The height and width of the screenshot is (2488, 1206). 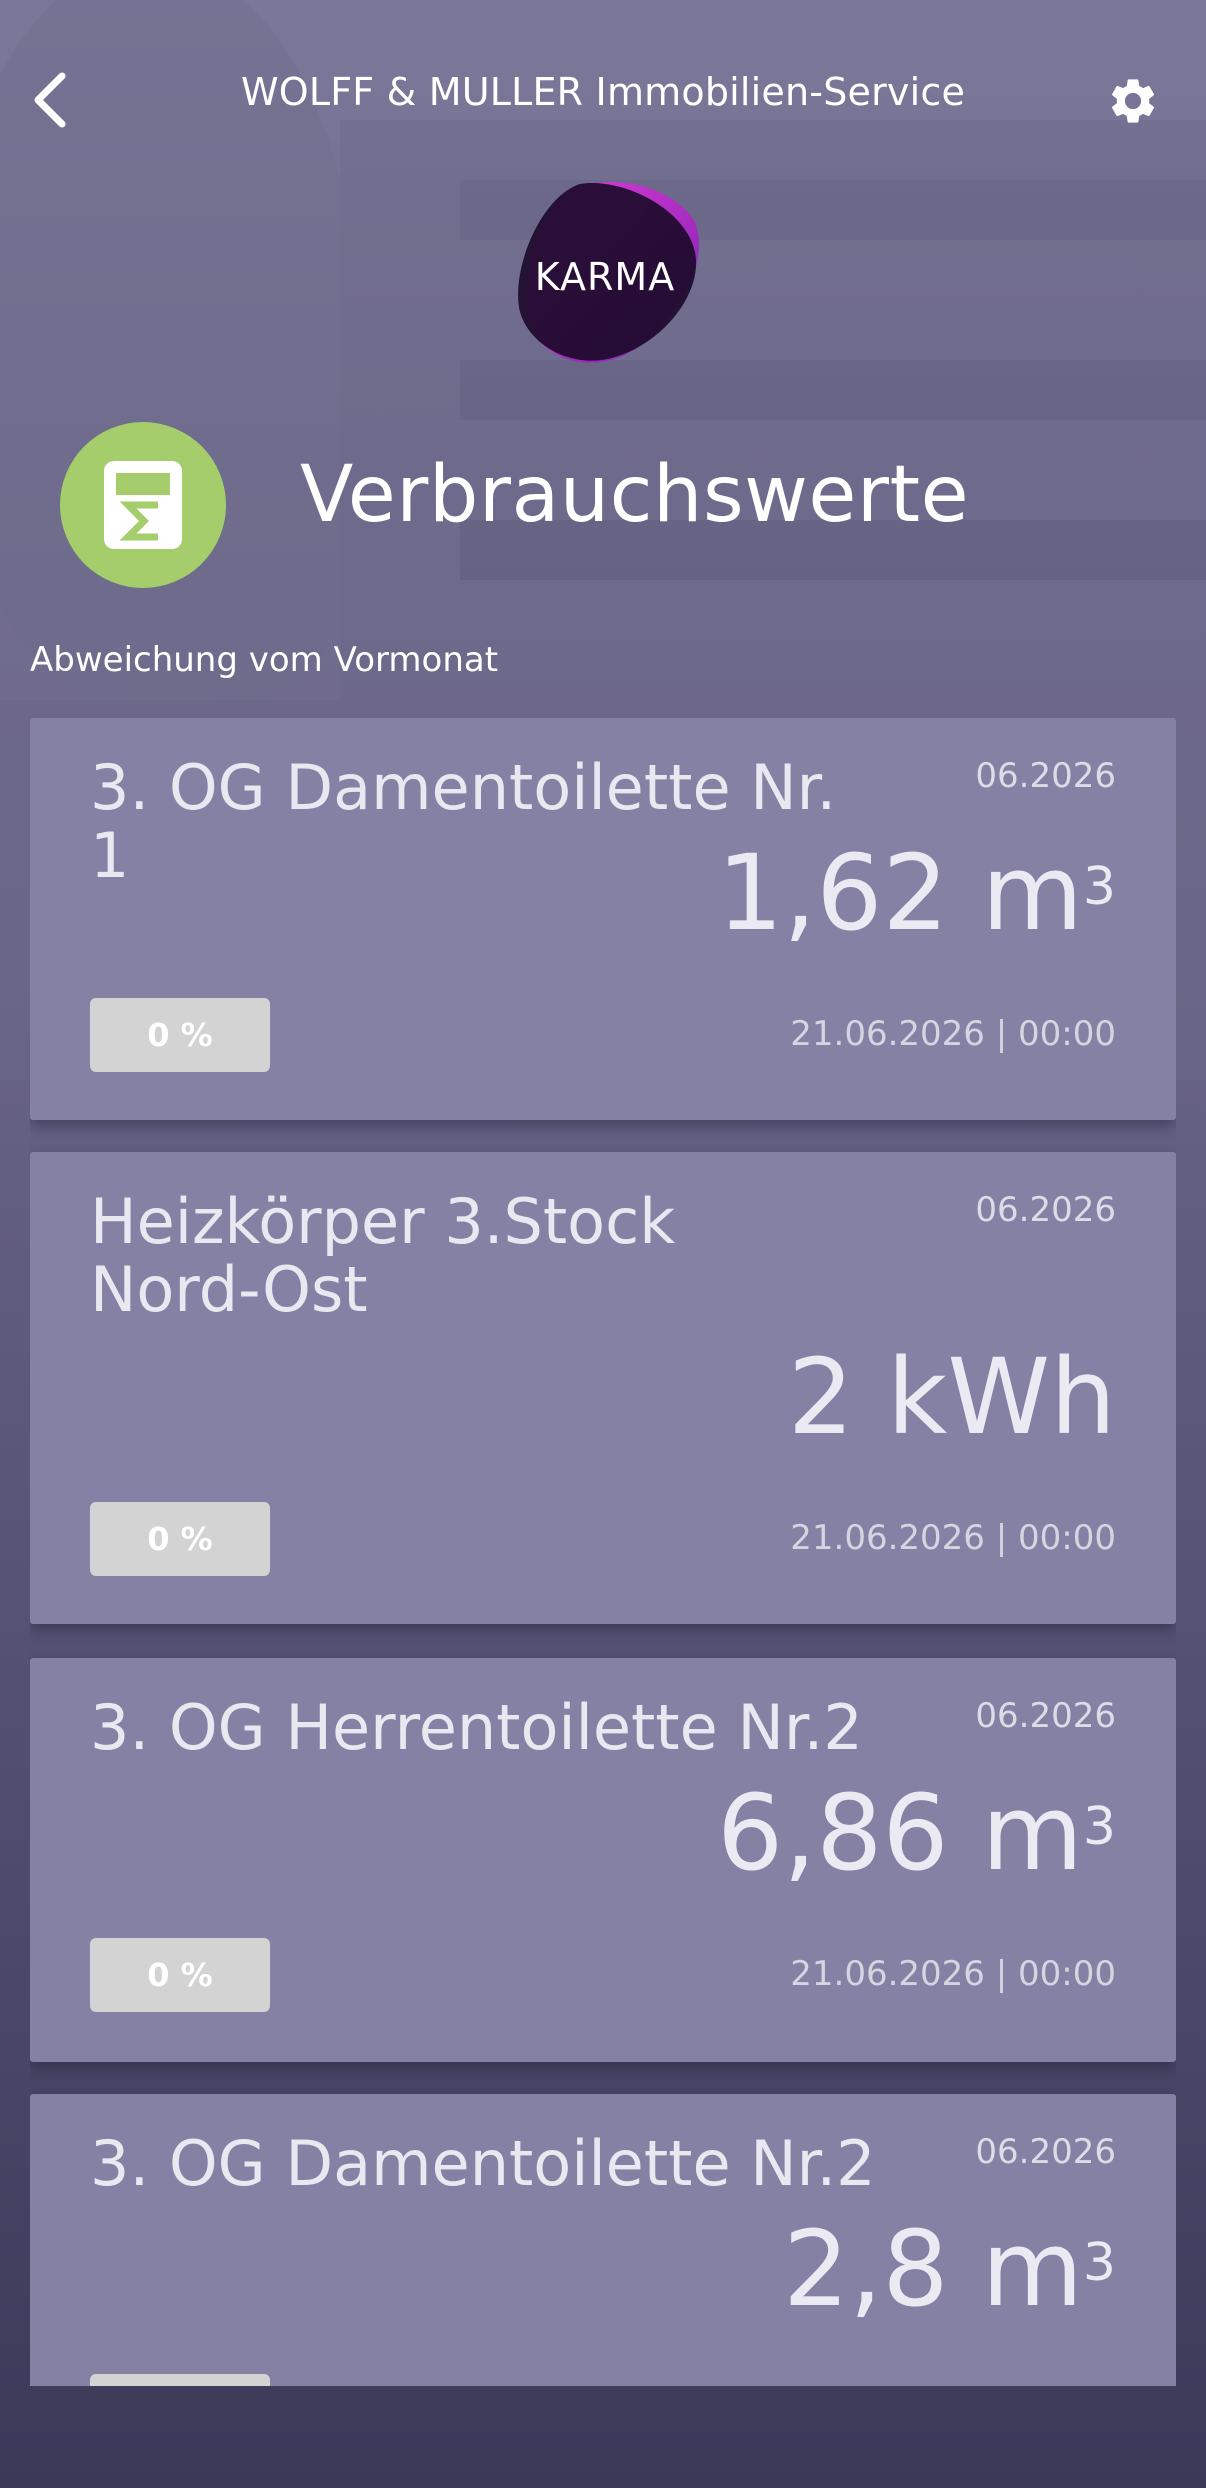 What do you see at coordinates (483, 2163) in the screenshot?
I see `meter-name: 3. OG Damentoilette Nr.2` at bounding box center [483, 2163].